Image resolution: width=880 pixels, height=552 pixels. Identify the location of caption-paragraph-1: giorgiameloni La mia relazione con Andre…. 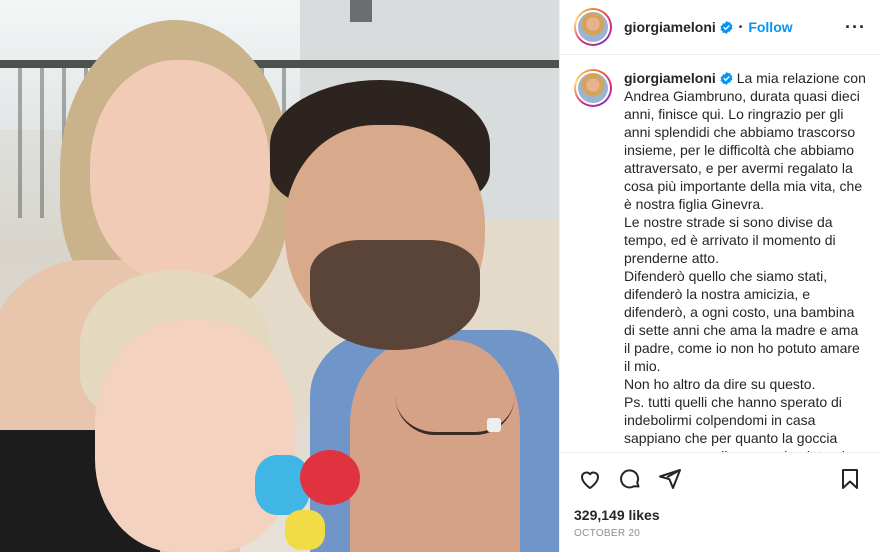
(745, 141).